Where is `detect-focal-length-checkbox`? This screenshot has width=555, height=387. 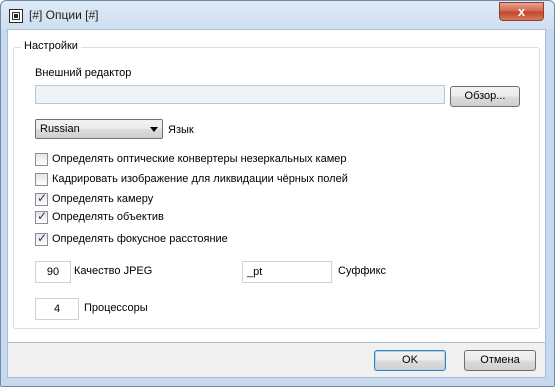 detect-focal-length-checkbox is located at coordinates (41, 238).